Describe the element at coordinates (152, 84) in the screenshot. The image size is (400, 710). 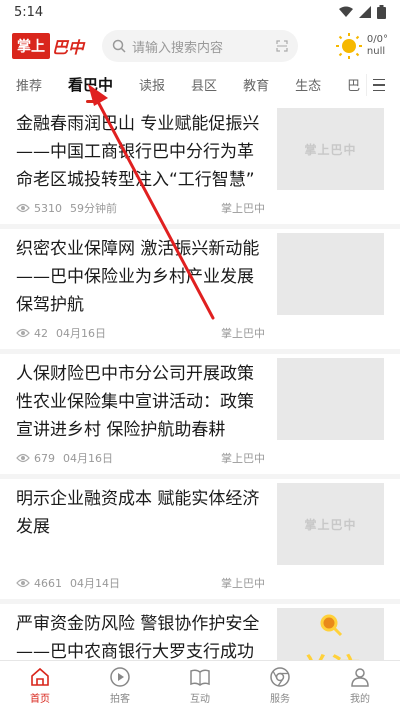
I see `tab-newspaper: 读报` at that location.